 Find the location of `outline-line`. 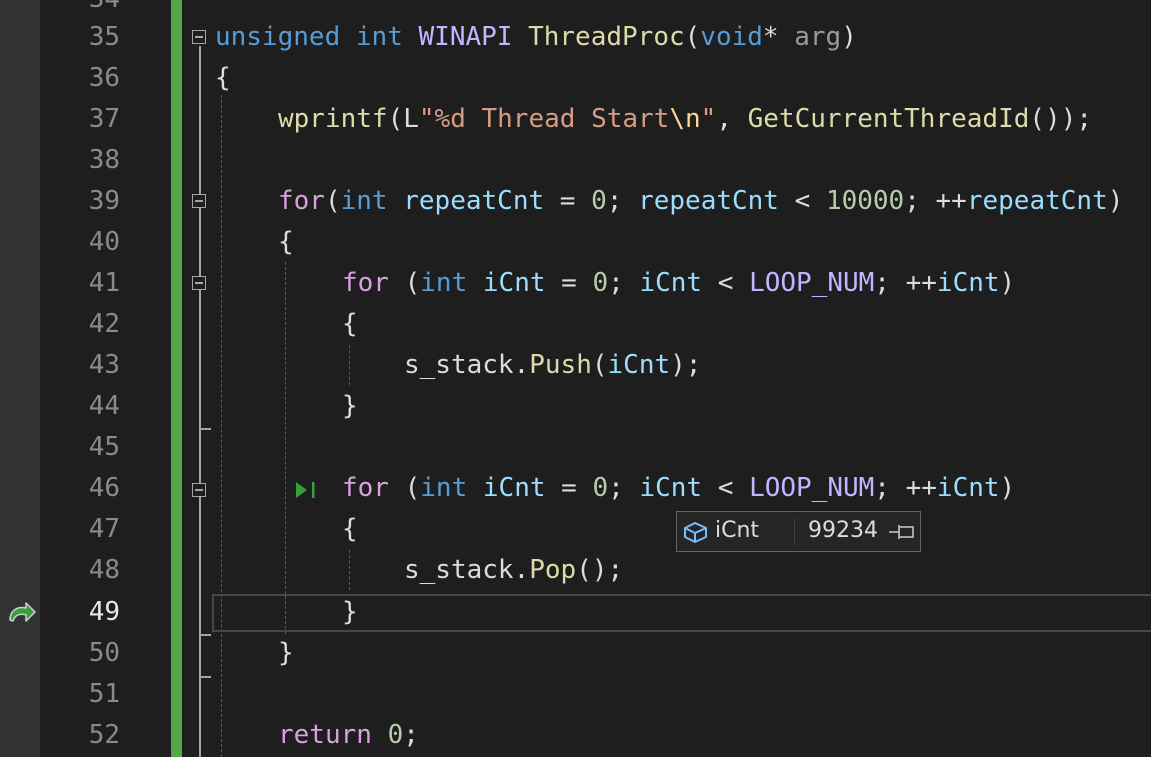

outline-line is located at coordinates (200, 401).